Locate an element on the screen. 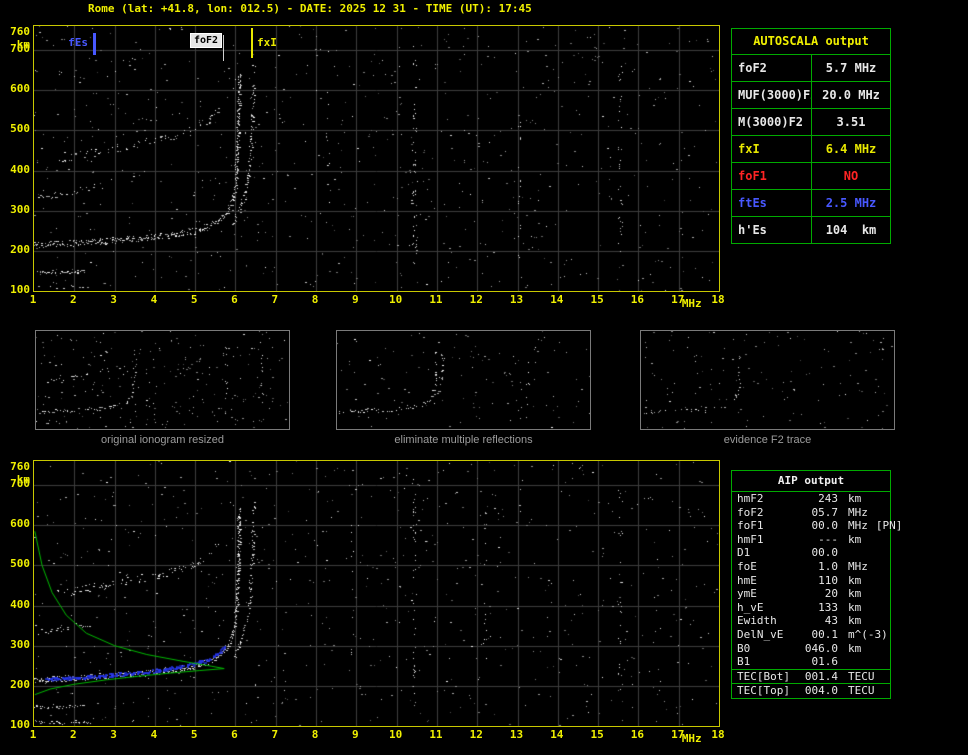  aip-row-name: hmF1 is located at coordinates (750, 539).